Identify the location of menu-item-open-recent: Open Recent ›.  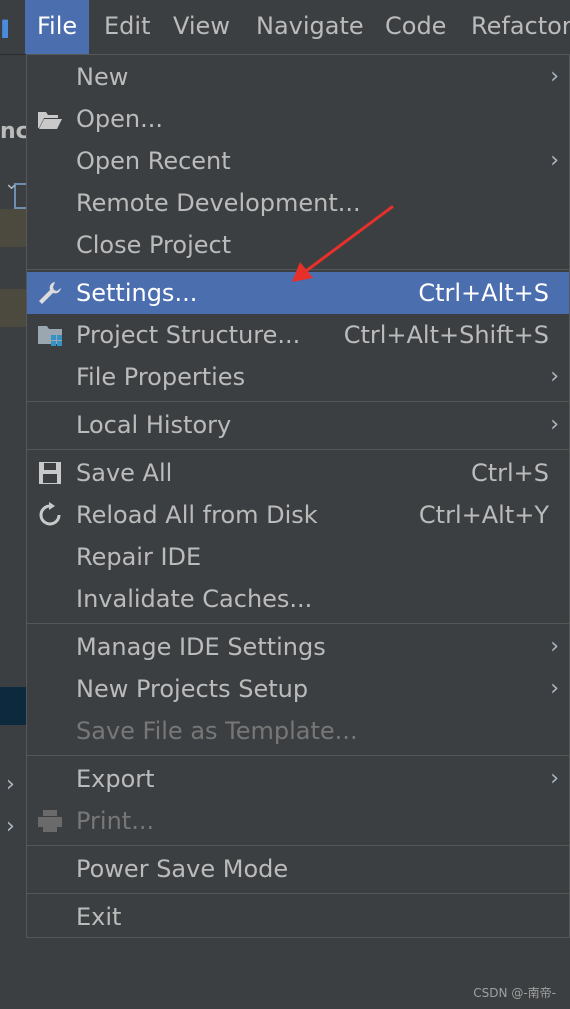
(298, 161).